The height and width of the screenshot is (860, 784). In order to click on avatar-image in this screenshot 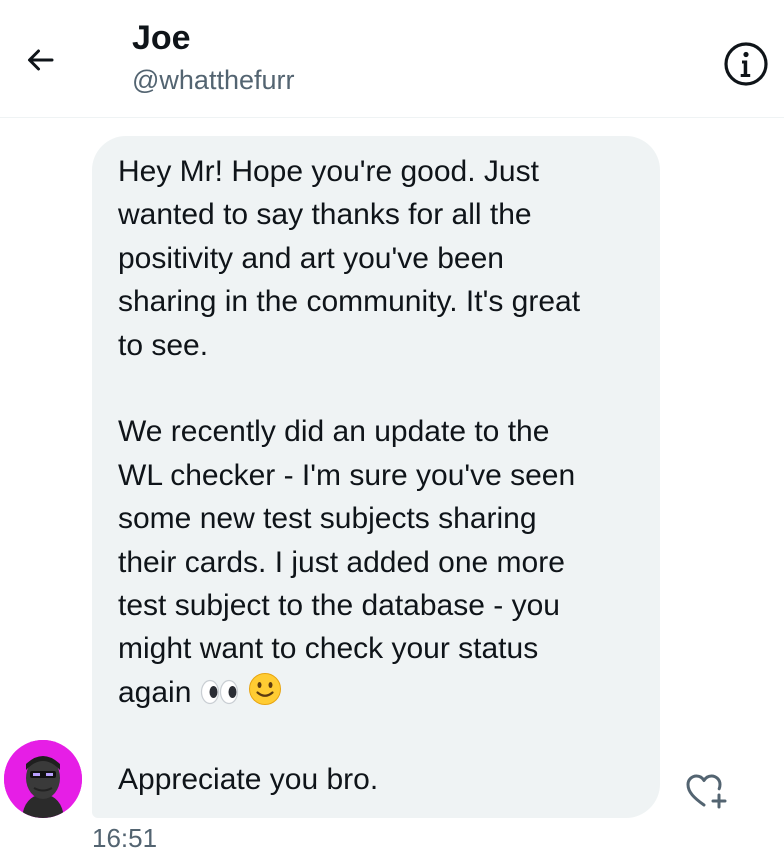, I will do `click(43, 779)`.